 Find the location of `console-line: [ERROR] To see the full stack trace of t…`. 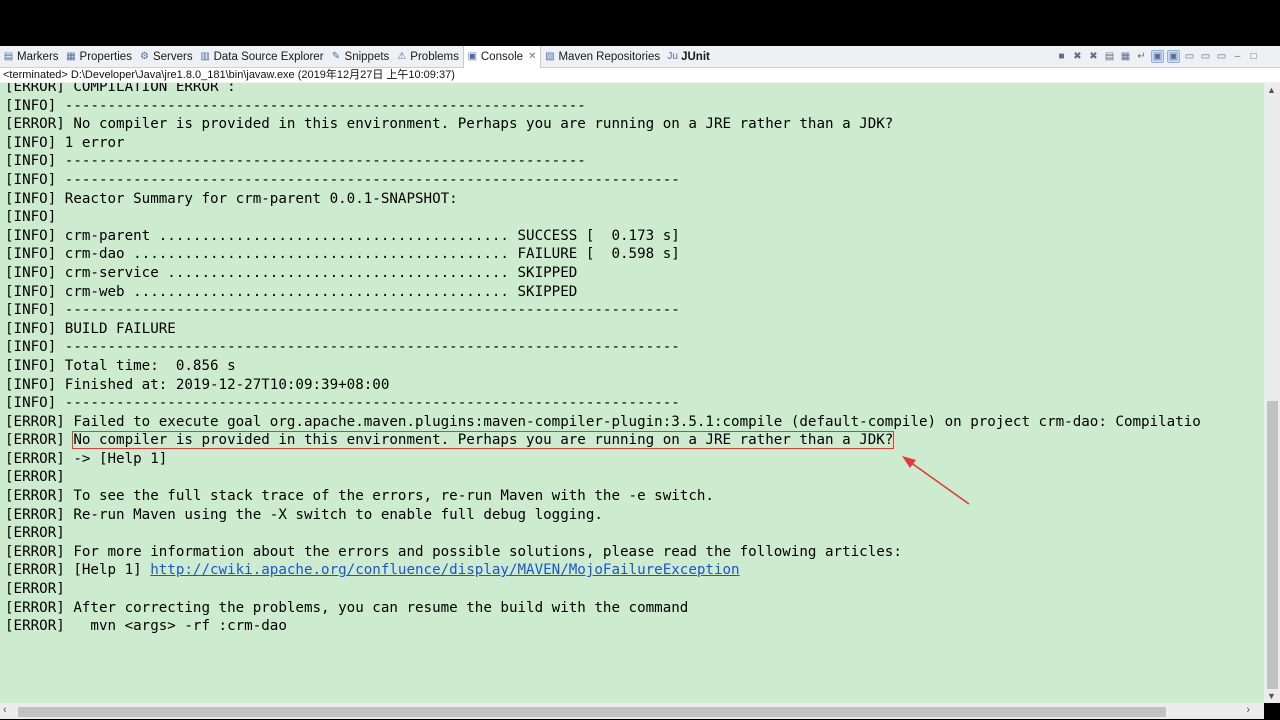

console-line: [ERROR] To see the full stack trace of t… is located at coordinates (359, 496).